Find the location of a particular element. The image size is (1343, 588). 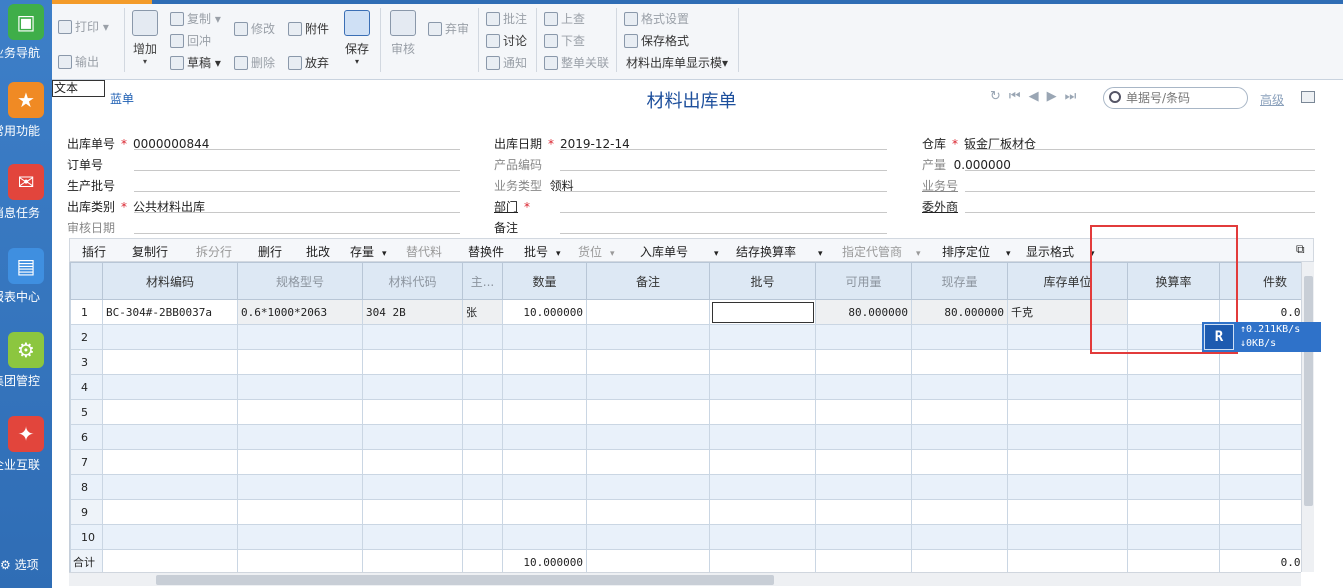

refresh-icon: ↻ is located at coordinates (995, 96).